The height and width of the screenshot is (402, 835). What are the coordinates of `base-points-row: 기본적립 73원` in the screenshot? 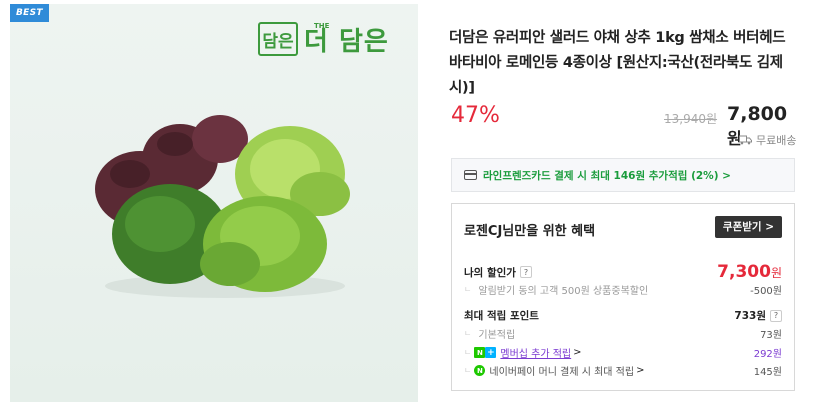 It's located at (623, 333).